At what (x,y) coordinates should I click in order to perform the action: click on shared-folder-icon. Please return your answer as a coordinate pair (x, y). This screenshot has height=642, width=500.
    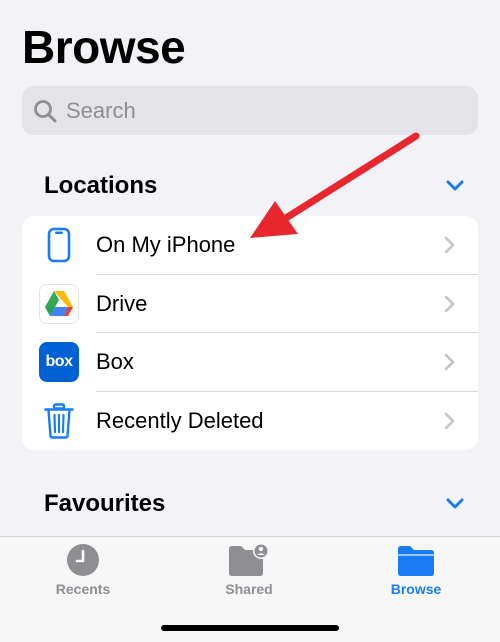
    Looking at the image, I should click on (249, 559).